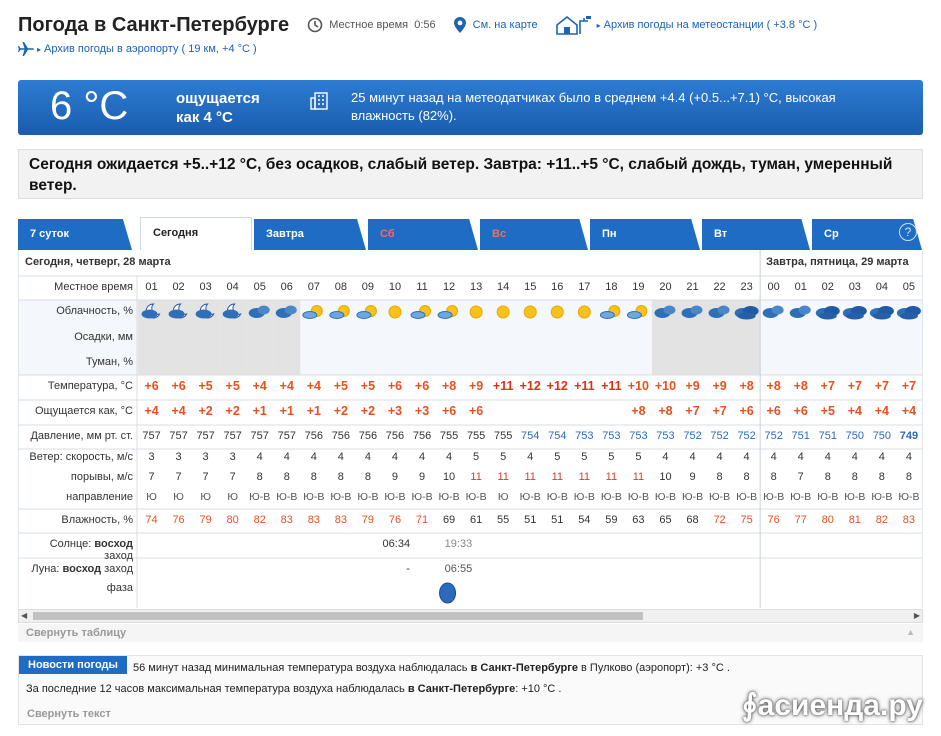 This screenshot has width=941, height=736. What do you see at coordinates (75, 234) in the screenshot?
I see `tab-1: 7 суток` at bounding box center [75, 234].